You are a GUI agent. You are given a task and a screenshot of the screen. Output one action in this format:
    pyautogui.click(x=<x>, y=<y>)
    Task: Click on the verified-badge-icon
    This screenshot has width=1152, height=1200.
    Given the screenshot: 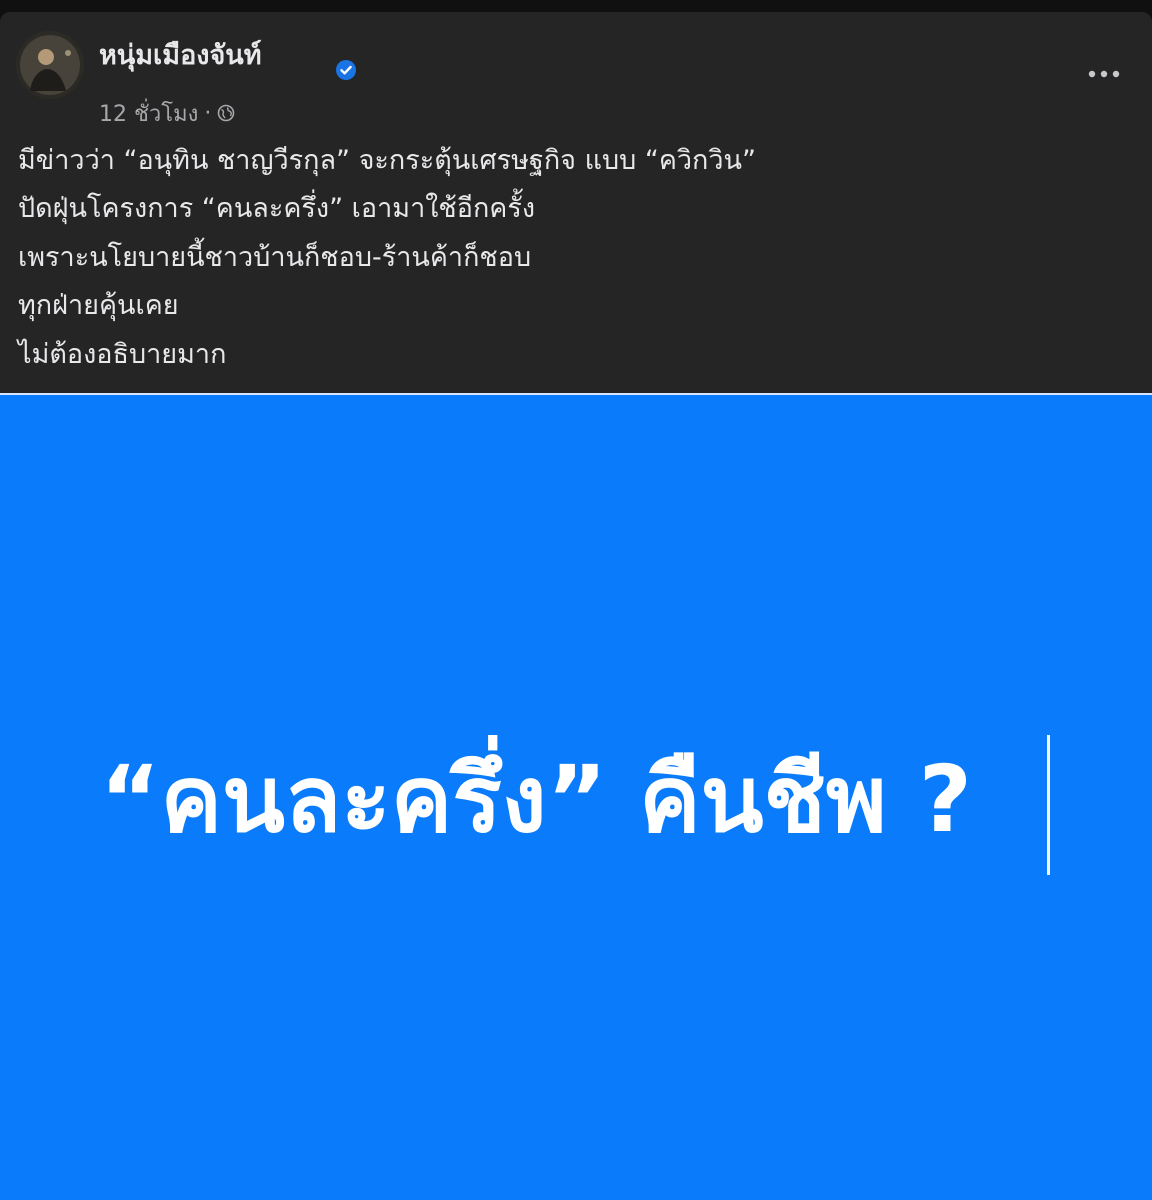 What is the action you would take?
    pyautogui.click(x=346, y=70)
    